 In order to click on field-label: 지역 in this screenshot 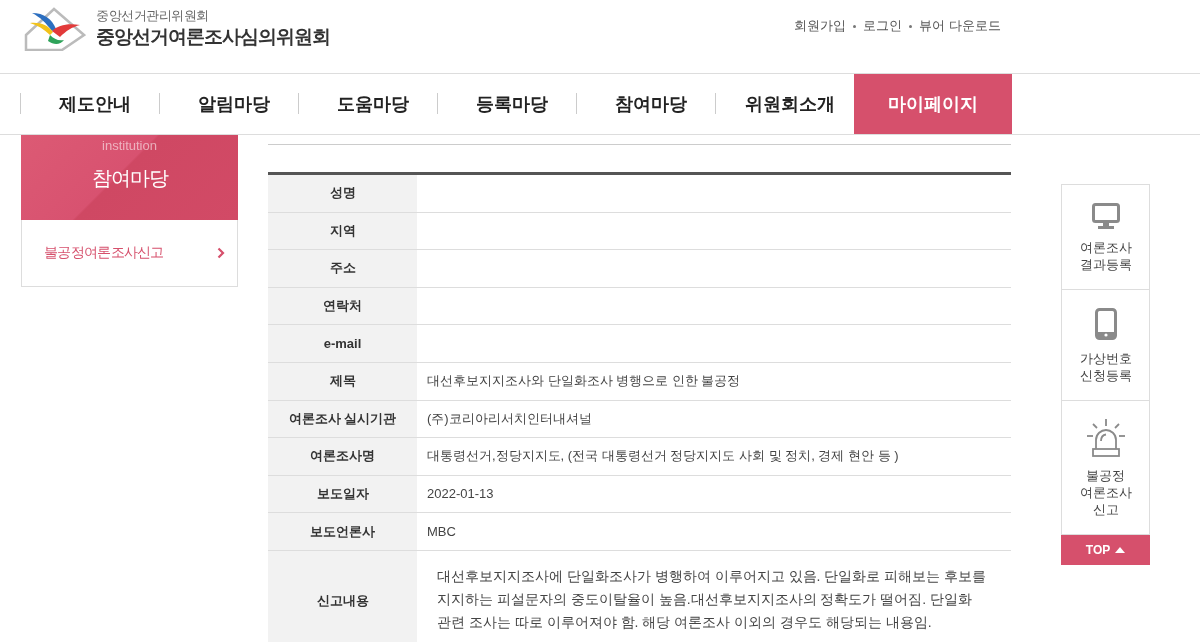, I will do `click(342, 231)`.